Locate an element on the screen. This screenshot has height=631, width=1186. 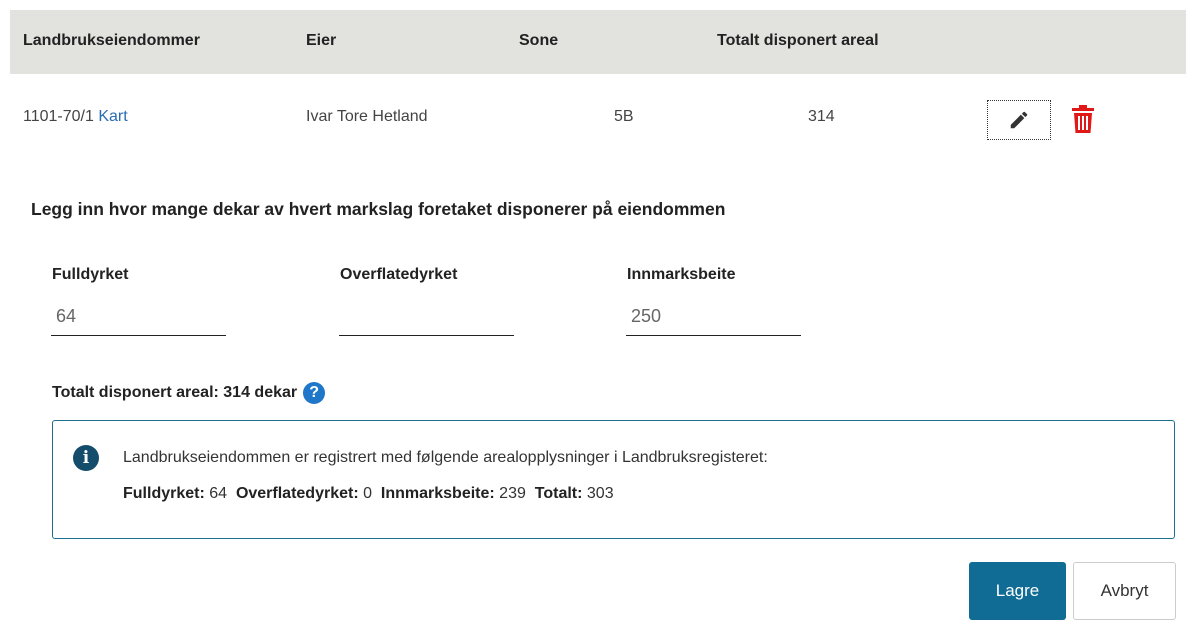
field-fulldyrket: Fulldyrket is located at coordinates (138, 301).